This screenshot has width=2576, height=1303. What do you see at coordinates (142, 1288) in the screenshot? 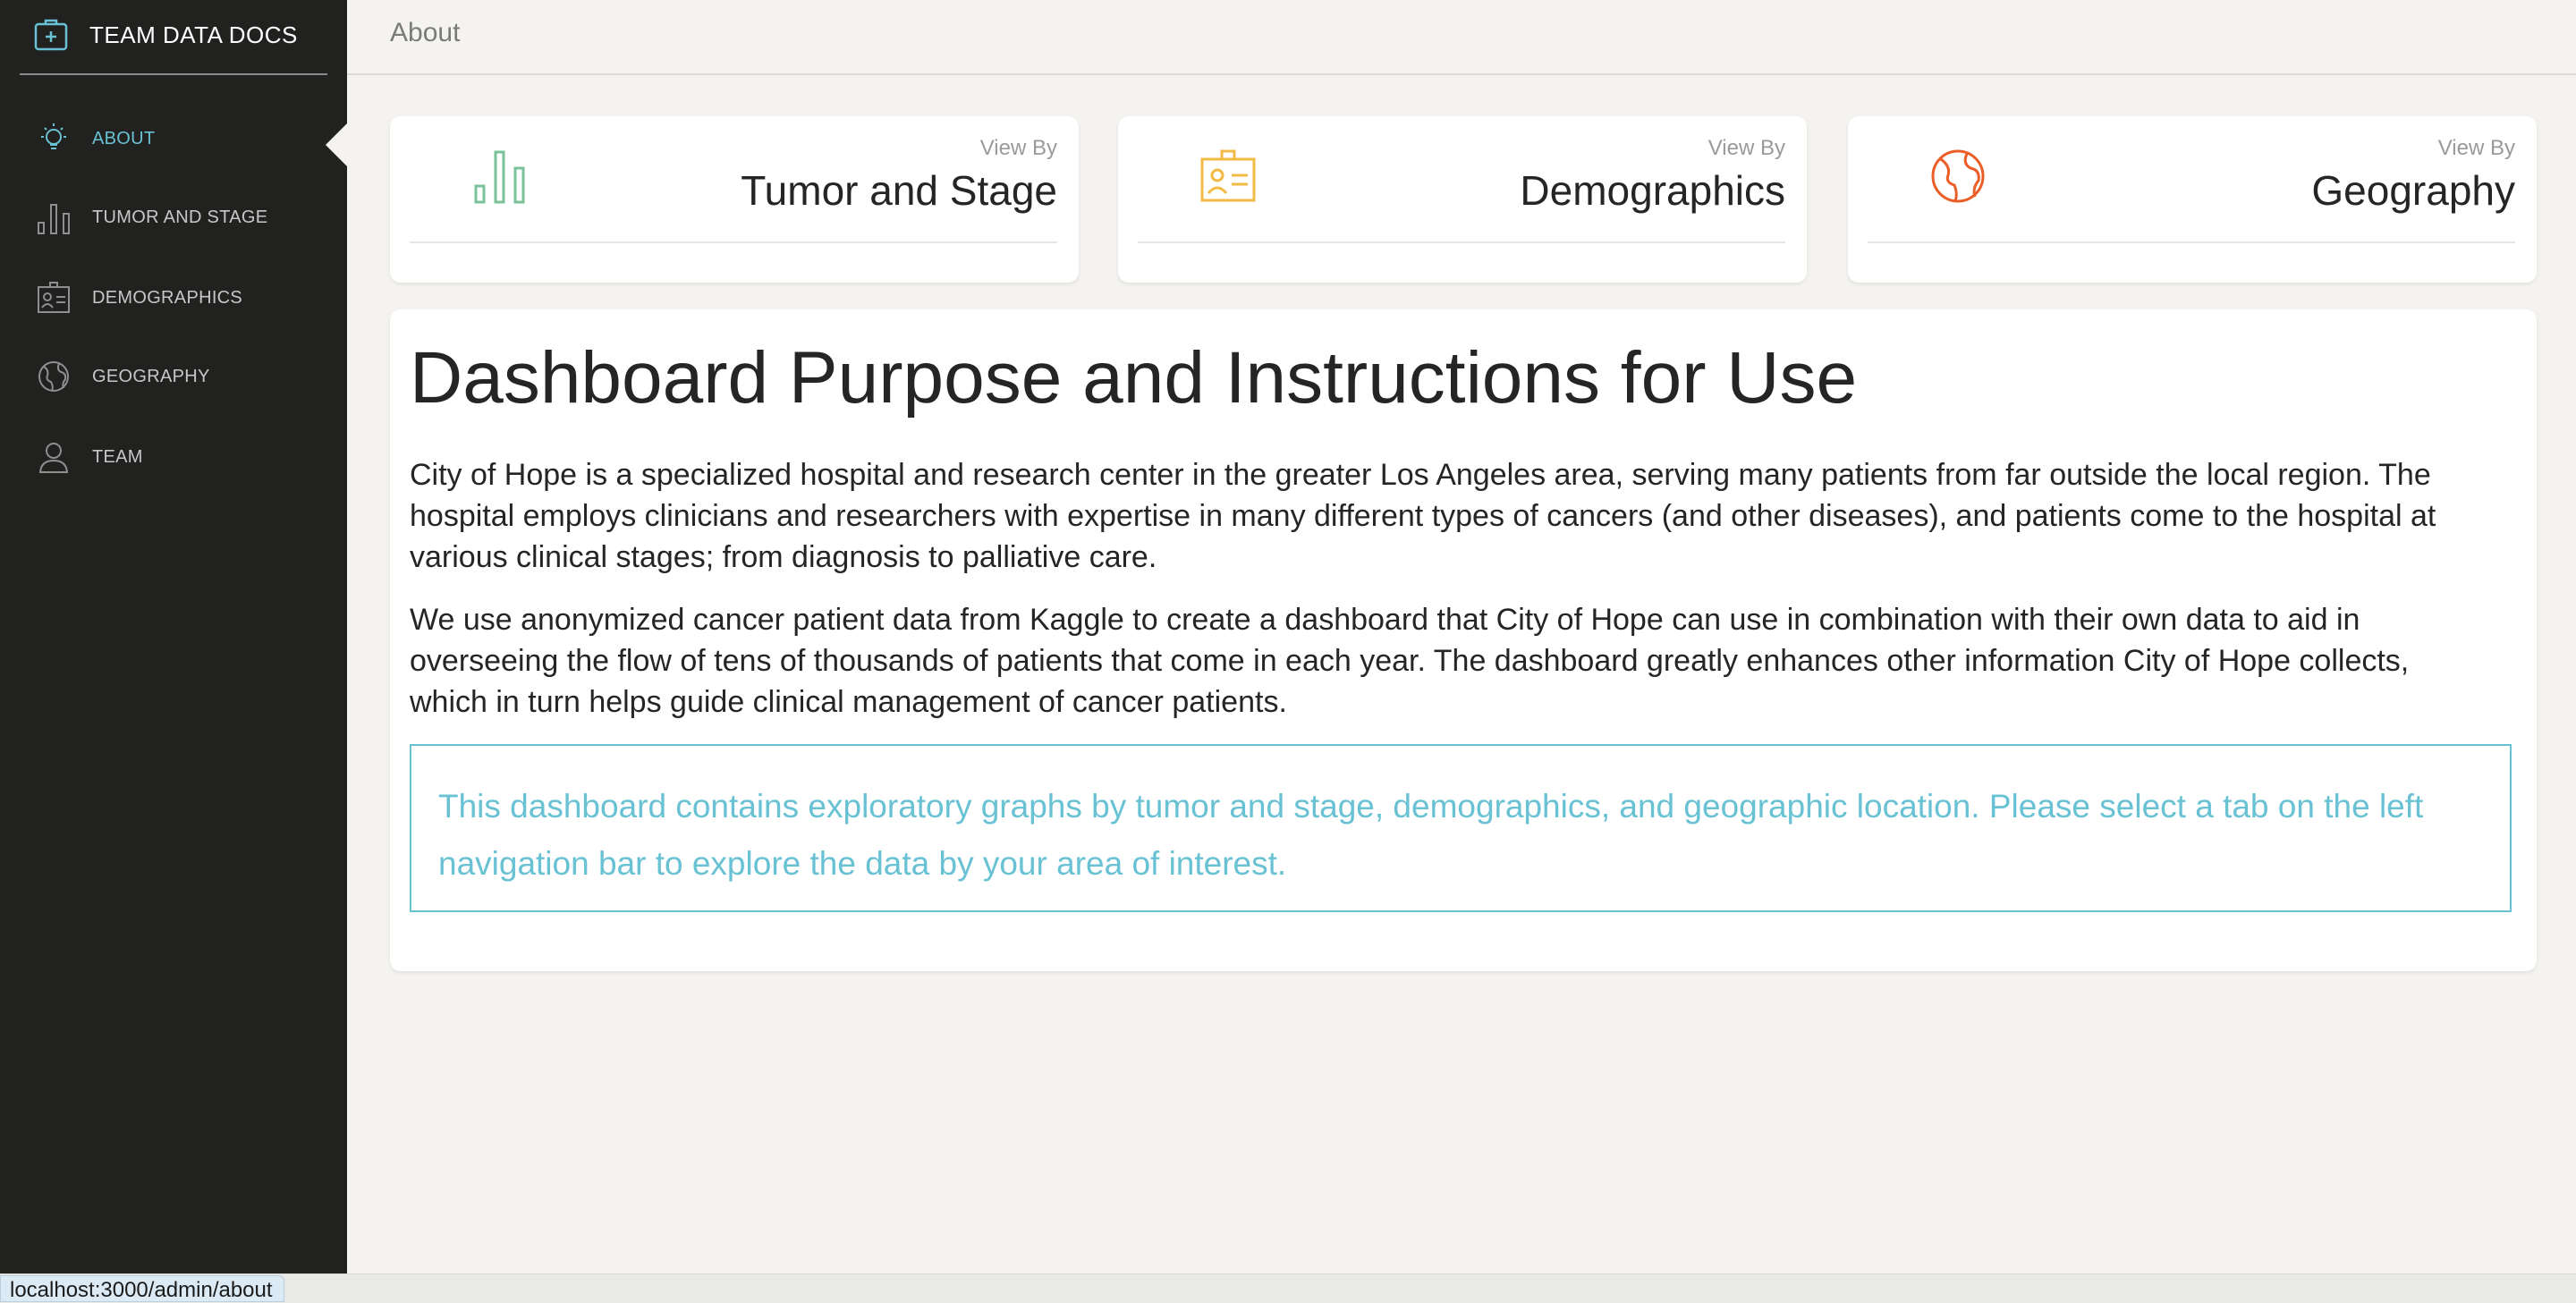
I see `status-url: localhost:3000/admin/about` at bounding box center [142, 1288].